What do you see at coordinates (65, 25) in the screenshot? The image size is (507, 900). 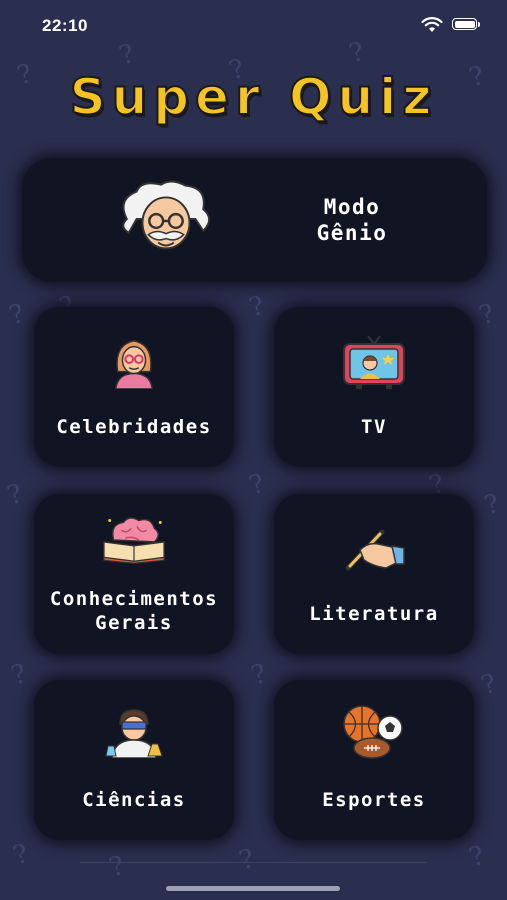 I see `status-time: 22:10` at bounding box center [65, 25].